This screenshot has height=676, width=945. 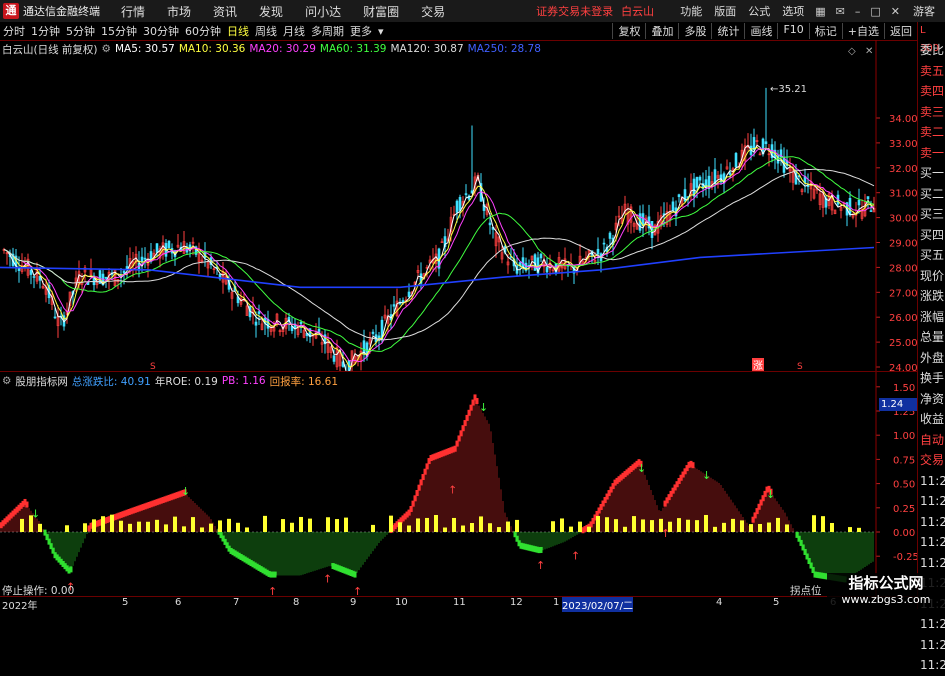 I want to click on sidebar-trade-item: 交易, so click(x=931, y=460).